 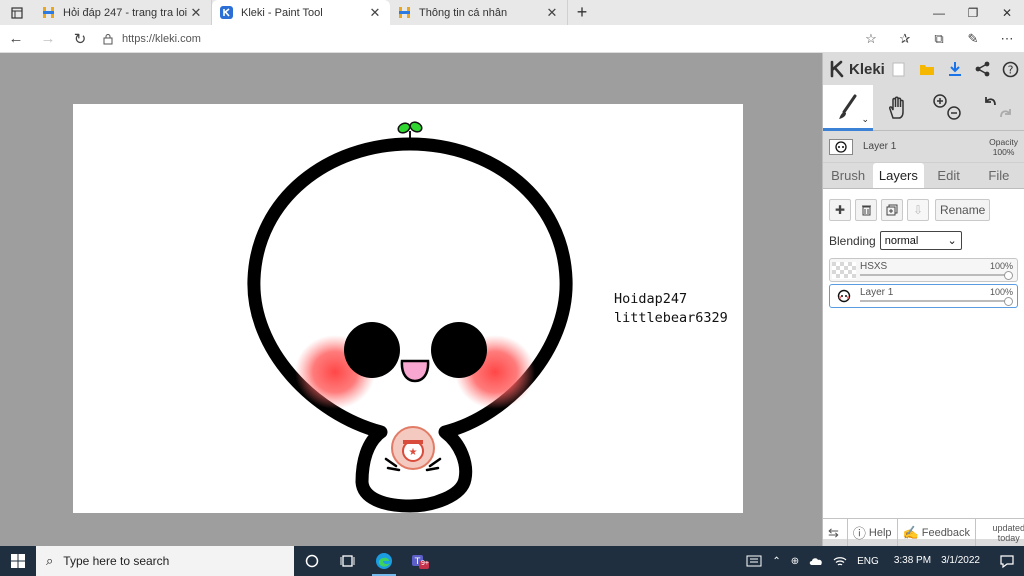 I want to click on layer-opacity: 100%, so click(x=1001, y=266).